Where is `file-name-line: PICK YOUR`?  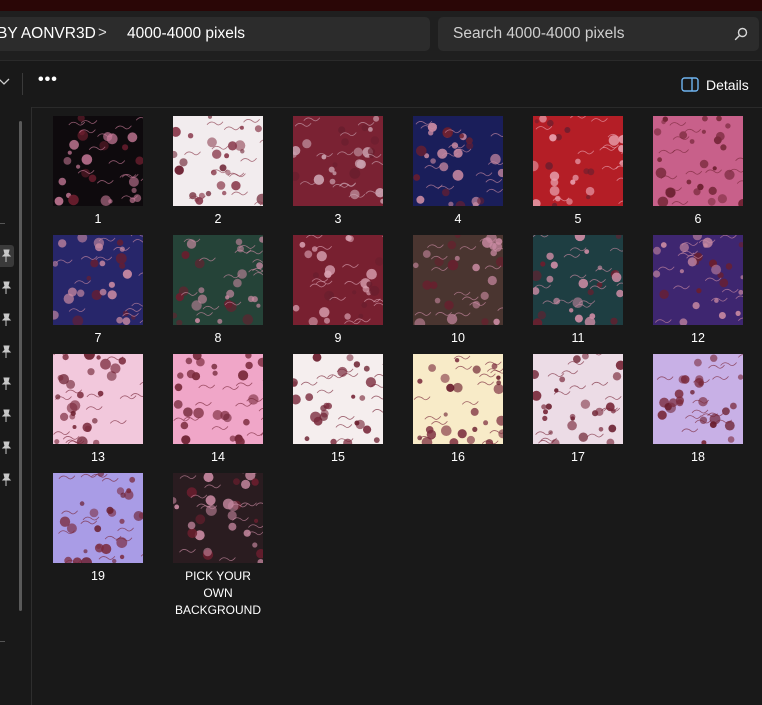
file-name-line: PICK YOUR is located at coordinates (218, 576).